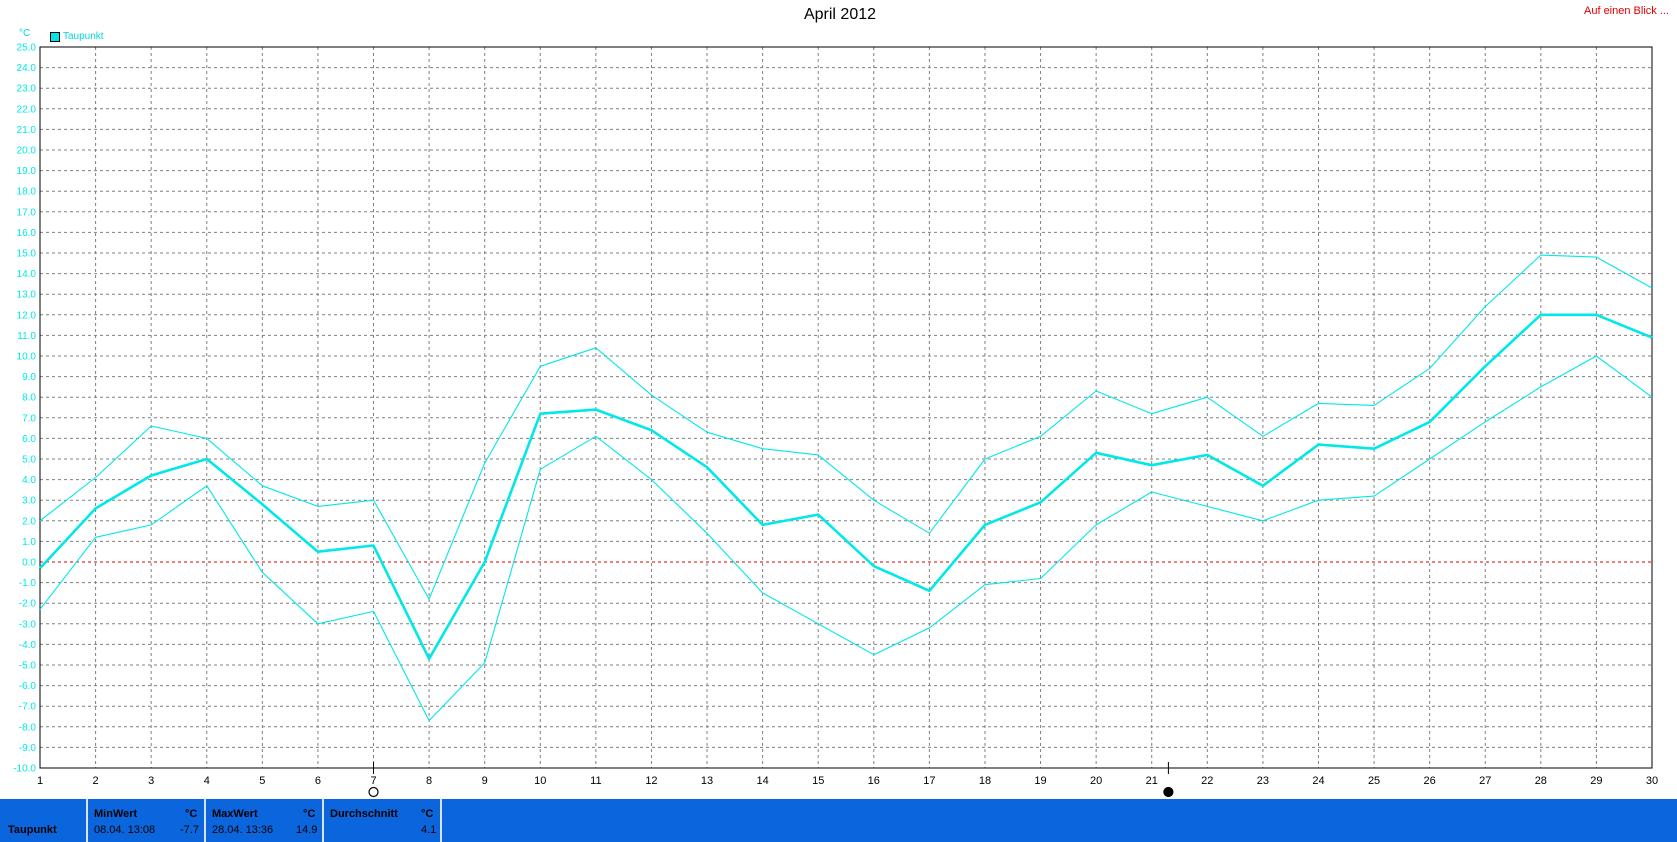 This screenshot has height=842, width=1677. What do you see at coordinates (28, 686) in the screenshot?
I see `y-tick-label: -6.0` at bounding box center [28, 686].